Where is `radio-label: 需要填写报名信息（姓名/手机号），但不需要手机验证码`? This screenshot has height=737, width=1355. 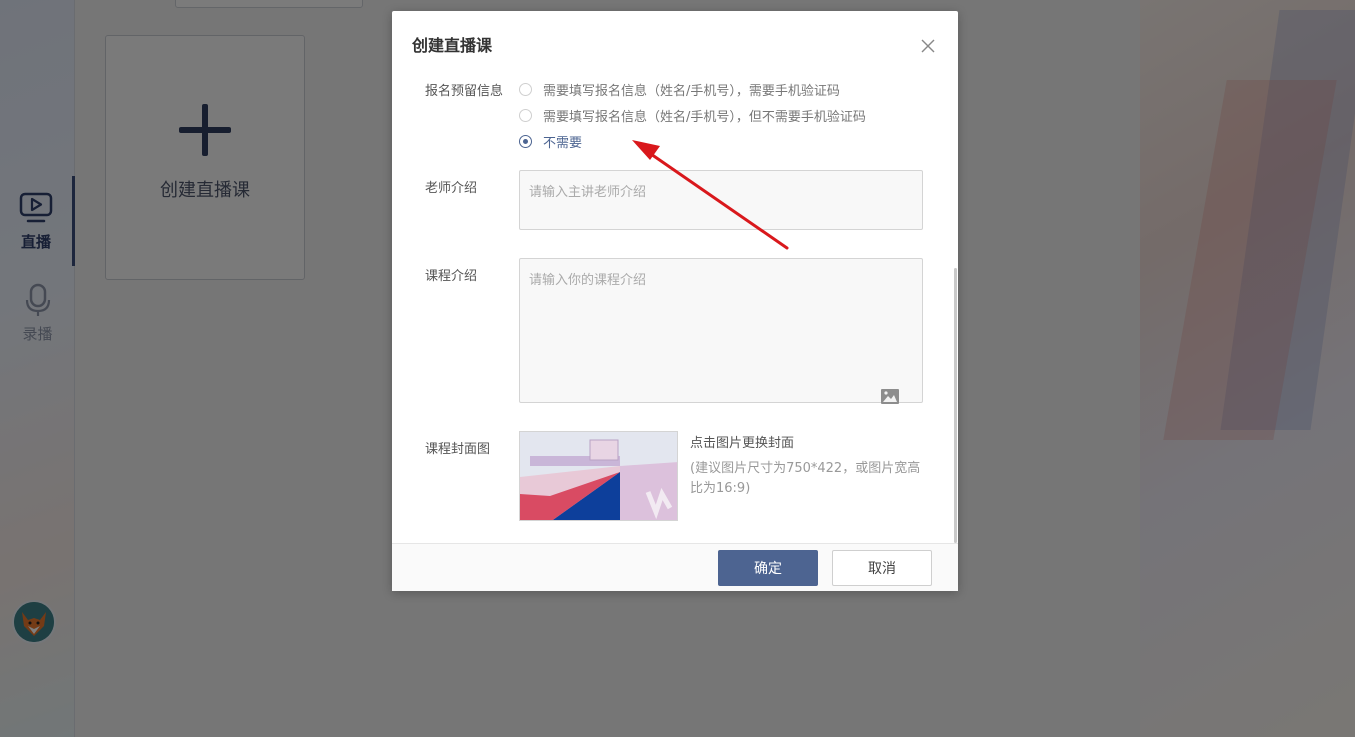 radio-label: 需要填写报名信息（姓名/手机号），但不需要手机验证码 is located at coordinates (704, 117).